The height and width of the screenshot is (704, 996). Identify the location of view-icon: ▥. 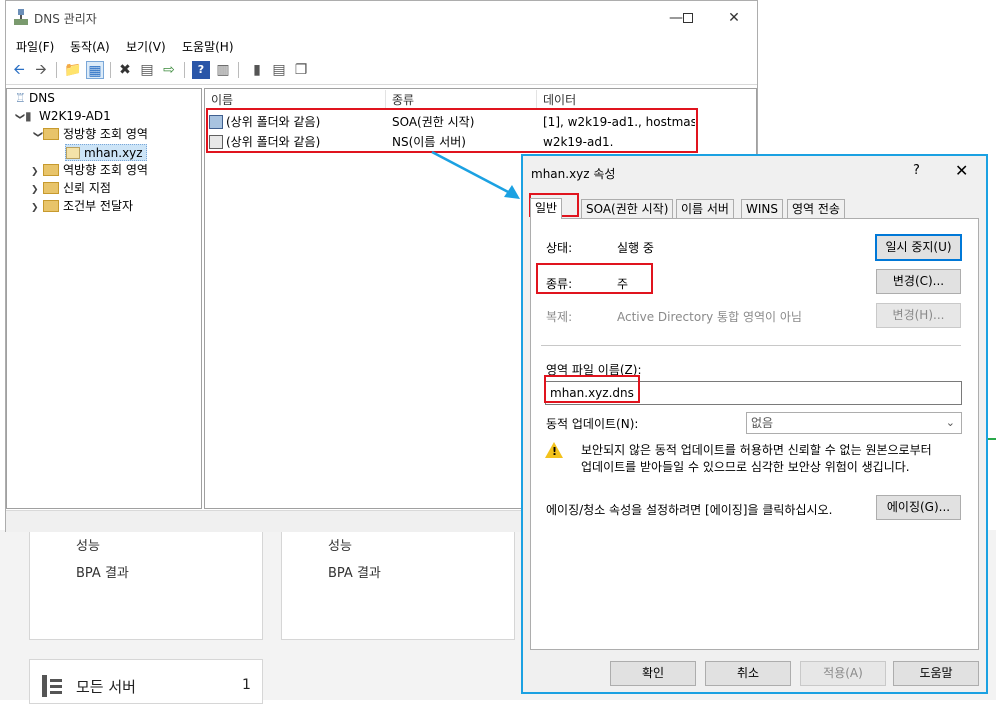
(223, 70).